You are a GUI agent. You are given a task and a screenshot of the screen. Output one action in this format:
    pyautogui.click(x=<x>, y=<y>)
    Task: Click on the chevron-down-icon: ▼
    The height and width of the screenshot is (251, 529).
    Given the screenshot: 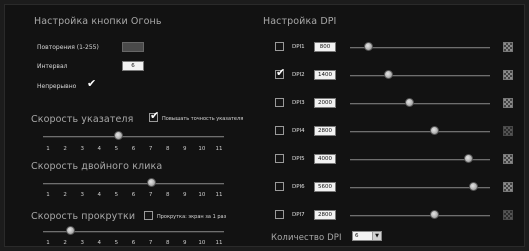 What is the action you would take?
    pyautogui.click(x=376, y=236)
    